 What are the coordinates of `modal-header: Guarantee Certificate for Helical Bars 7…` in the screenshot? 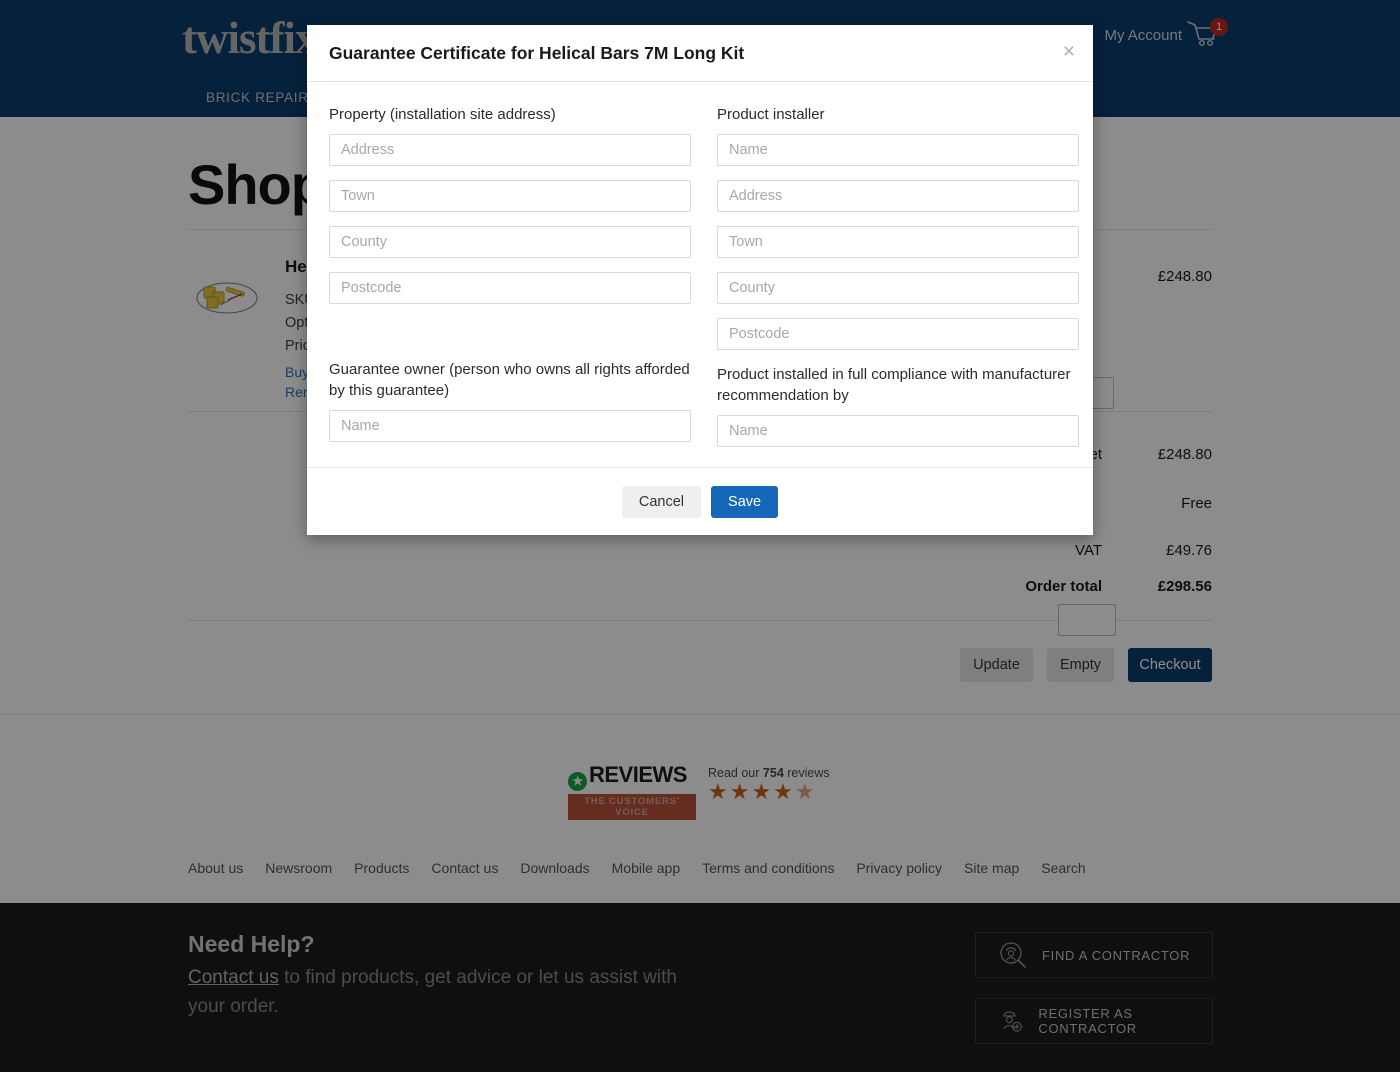 It's located at (700, 53).